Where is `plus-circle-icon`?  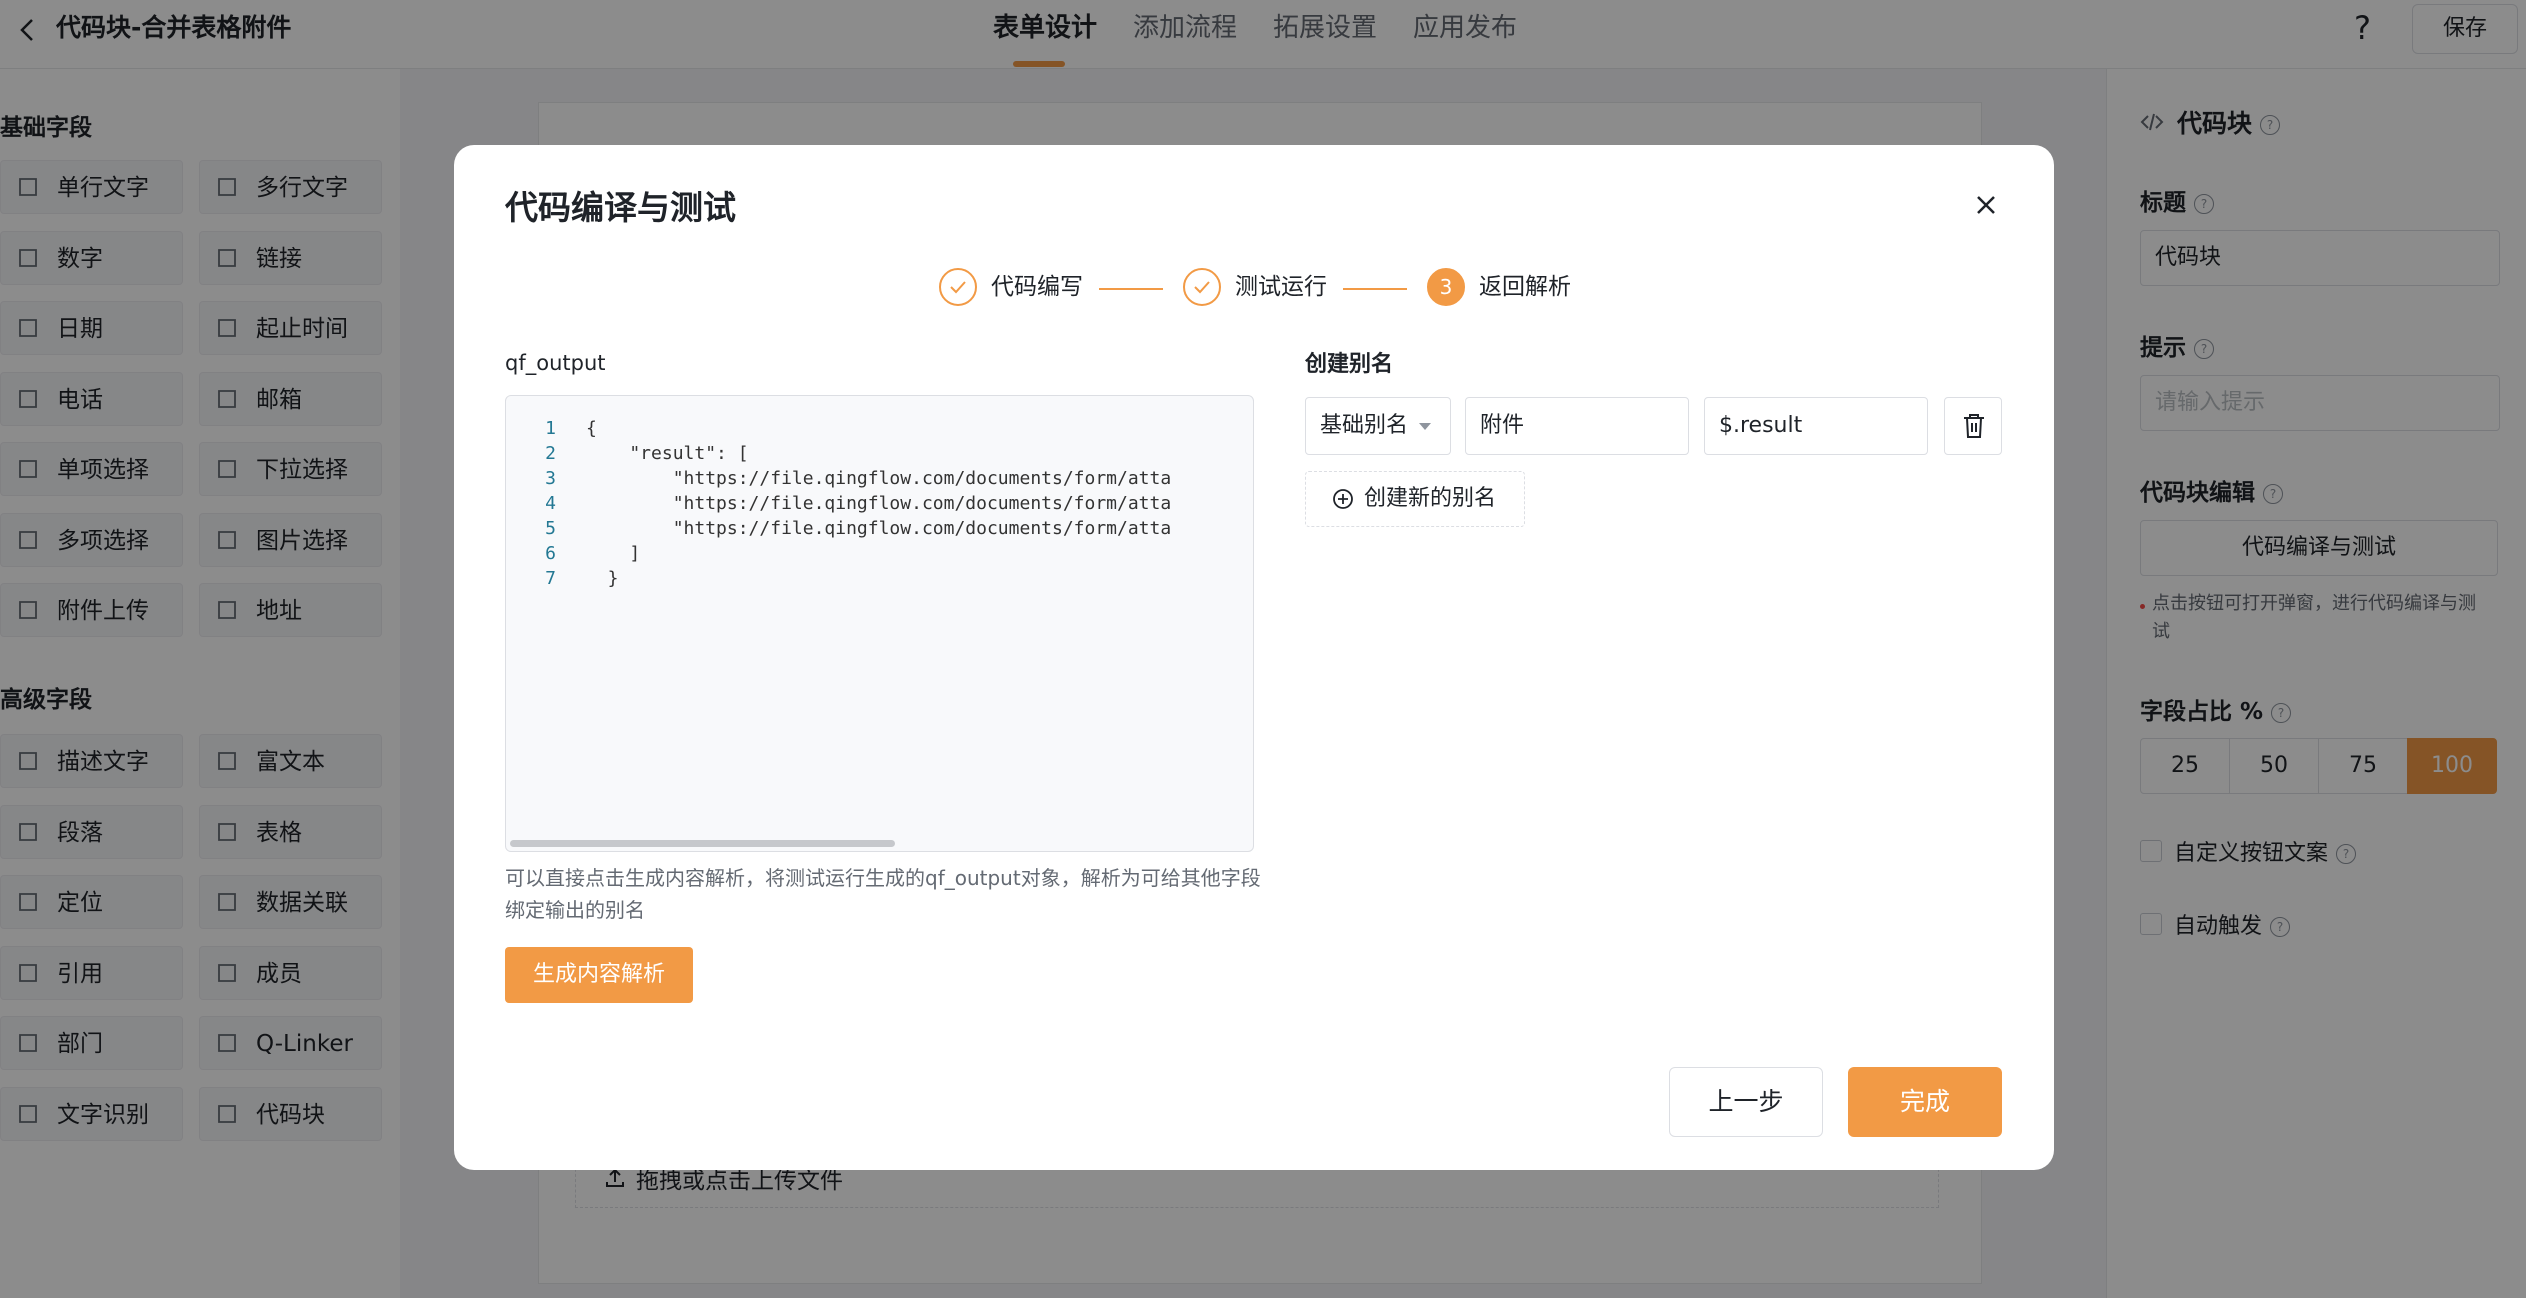 plus-circle-icon is located at coordinates (1343, 499).